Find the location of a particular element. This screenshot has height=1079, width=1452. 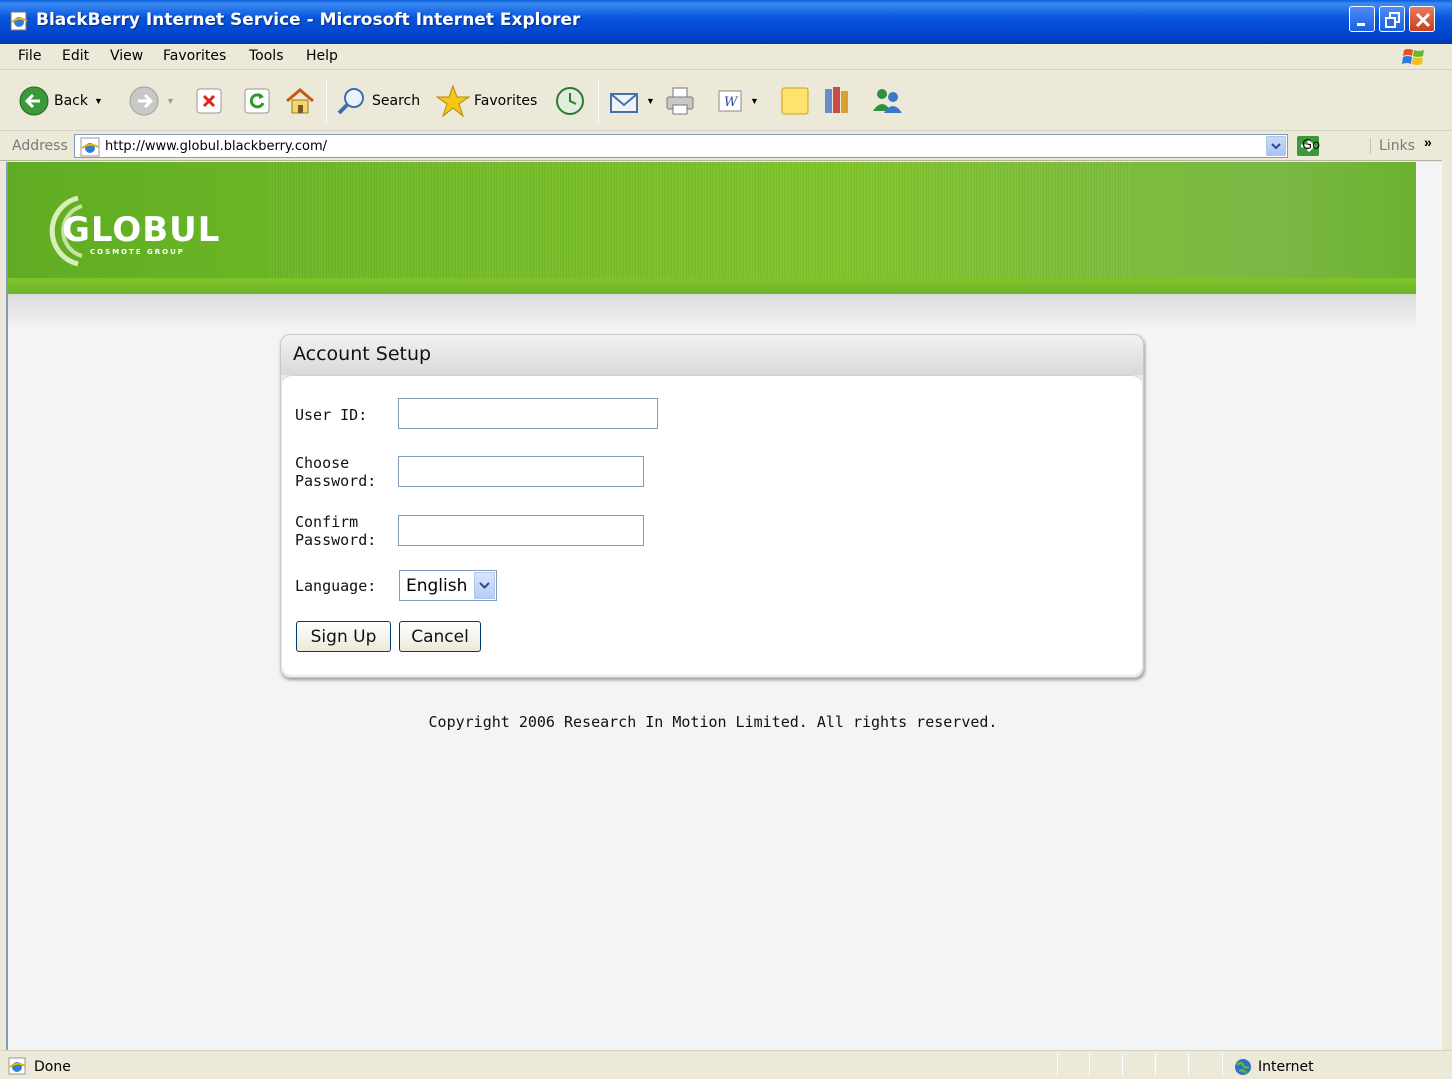

menu-tools: Tools is located at coordinates (266, 56).